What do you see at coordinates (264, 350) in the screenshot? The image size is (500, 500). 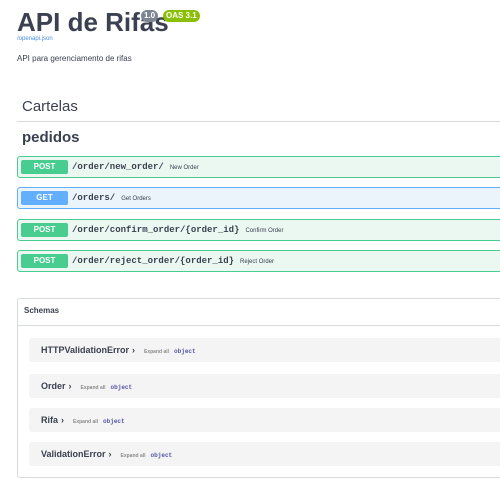 I see `model-httpvalidationerror: HTTPValidationError › Expand all object` at bounding box center [264, 350].